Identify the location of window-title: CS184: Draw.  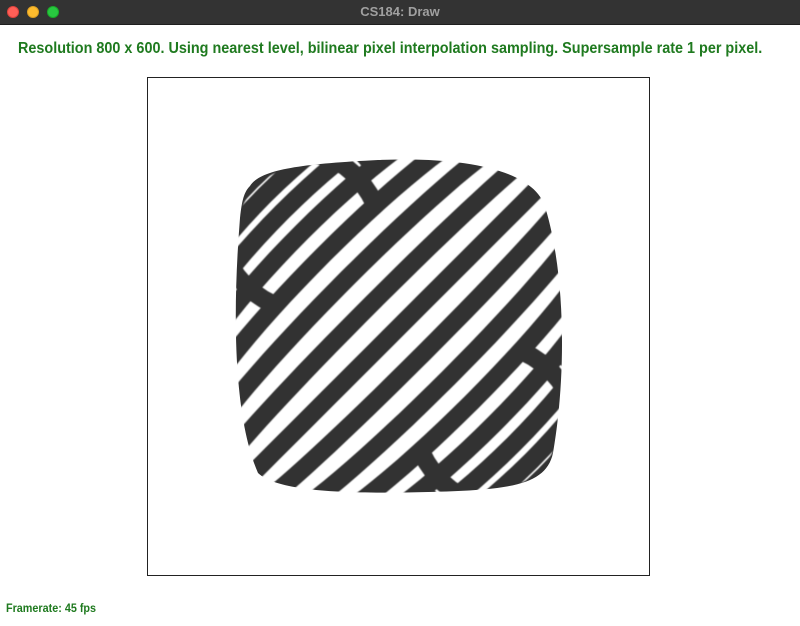
(400, 11).